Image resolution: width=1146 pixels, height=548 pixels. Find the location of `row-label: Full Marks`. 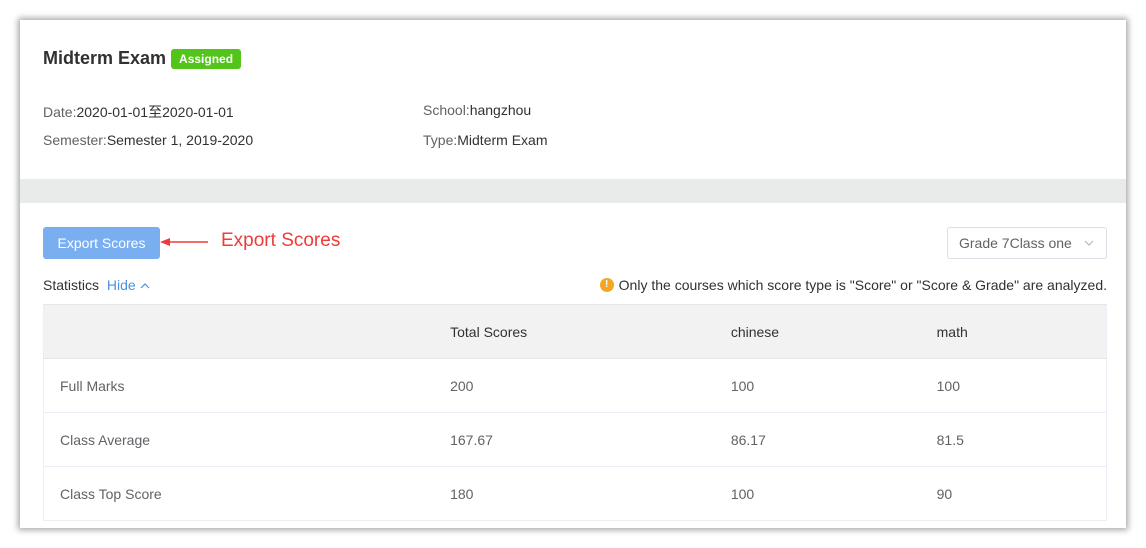

row-label: Full Marks is located at coordinates (247, 385).